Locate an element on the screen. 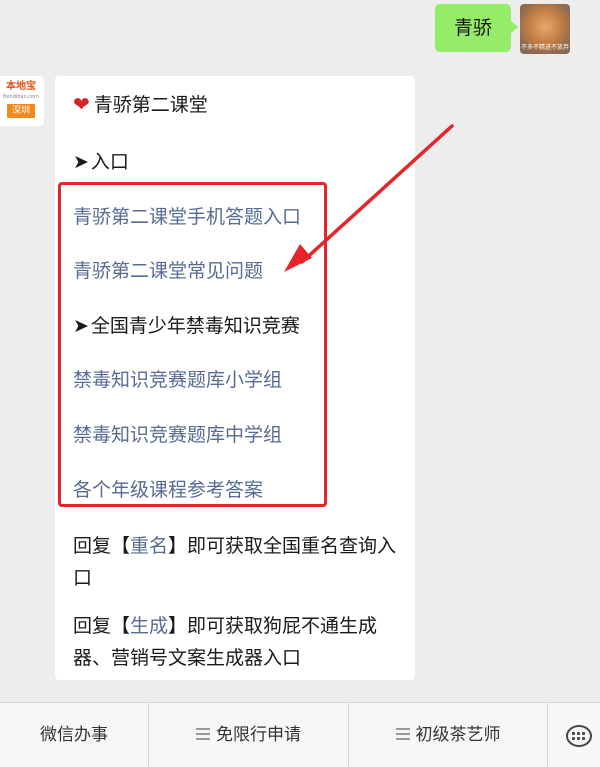  reply1-keyword: 重名 is located at coordinates (149, 546).